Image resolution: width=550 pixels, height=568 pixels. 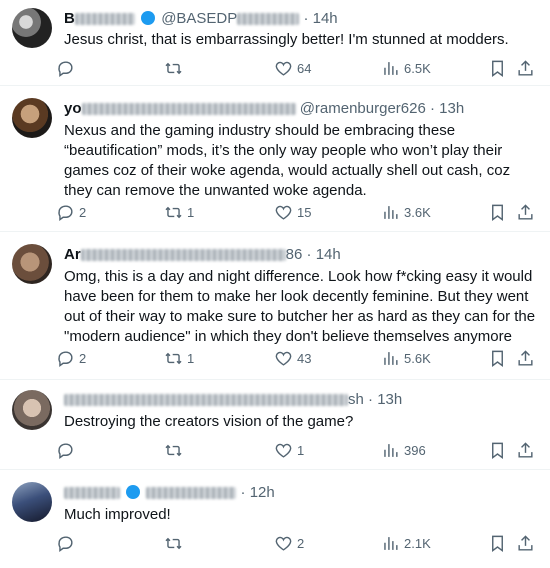 What do you see at coordinates (262, 492) in the screenshot?
I see `timestamp: 12h` at bounding box center [262, 492].